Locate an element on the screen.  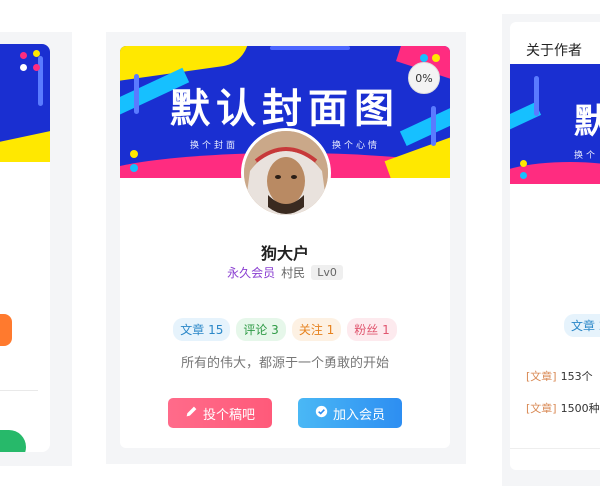
about-banner-subtitle: 换个 is located at coordinates (586, 156).